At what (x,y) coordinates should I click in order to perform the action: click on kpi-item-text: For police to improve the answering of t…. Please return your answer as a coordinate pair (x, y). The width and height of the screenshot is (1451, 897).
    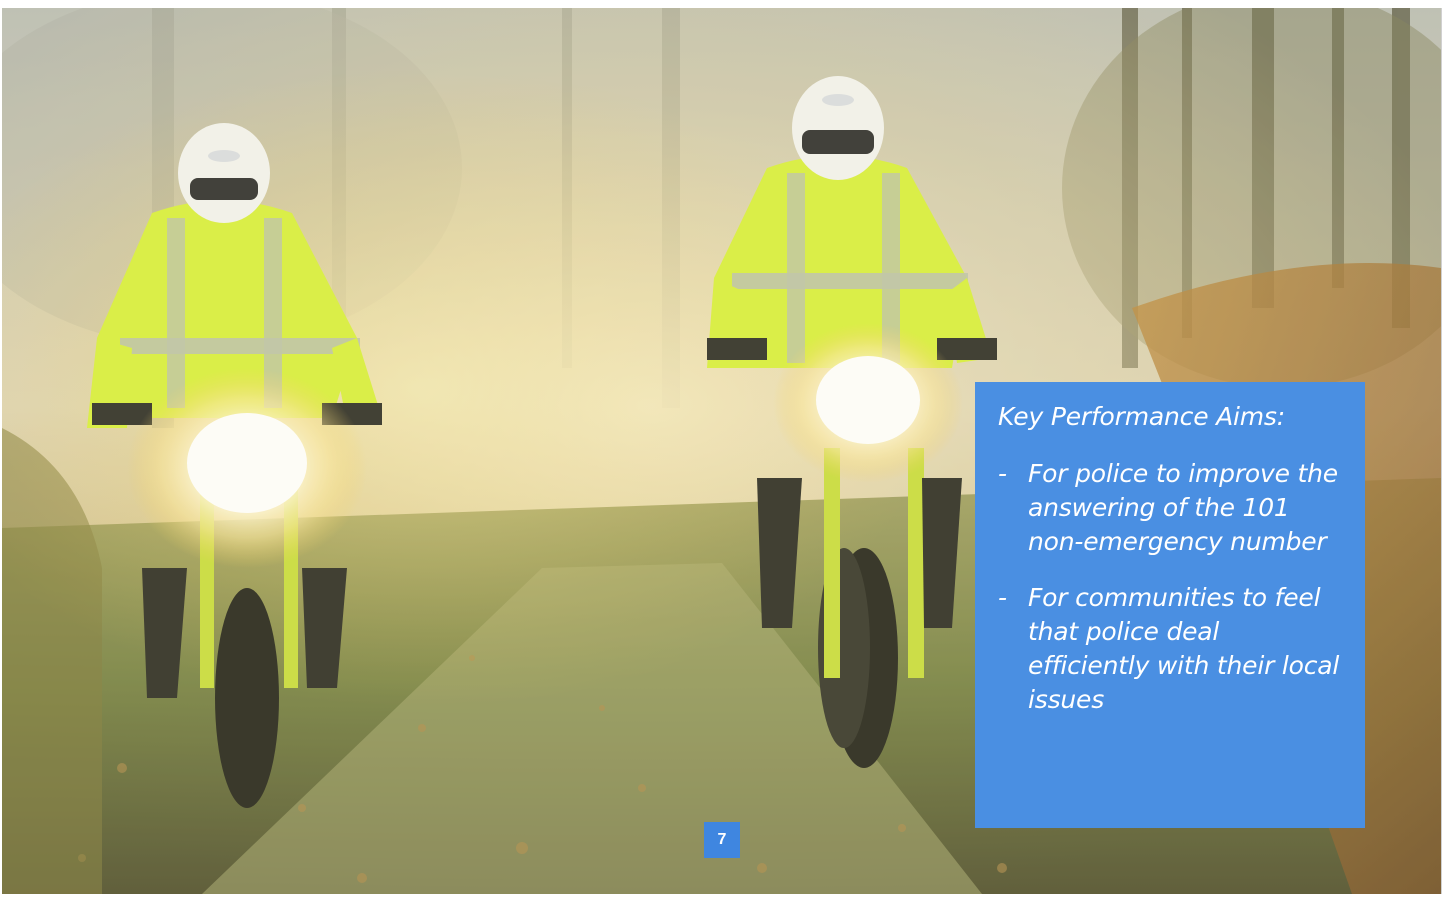
    Looking at the image, I should click on (1183, 507).